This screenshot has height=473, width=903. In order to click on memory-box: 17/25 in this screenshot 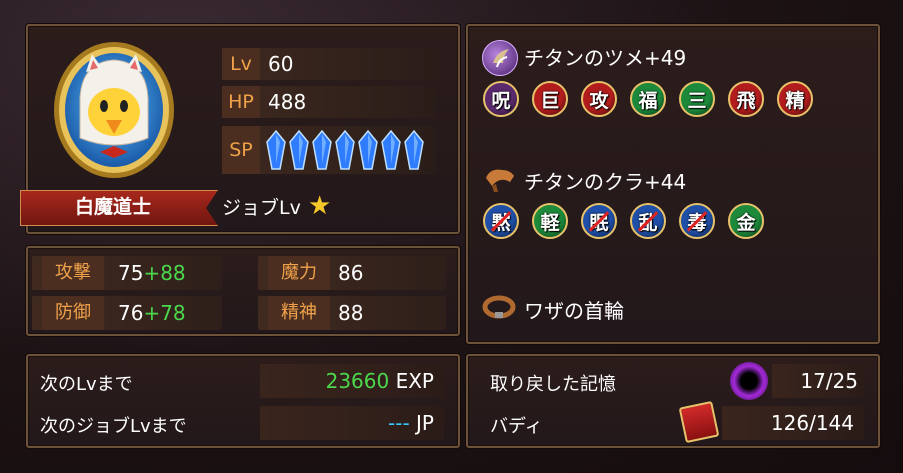, I will do `click(818, 381)`.